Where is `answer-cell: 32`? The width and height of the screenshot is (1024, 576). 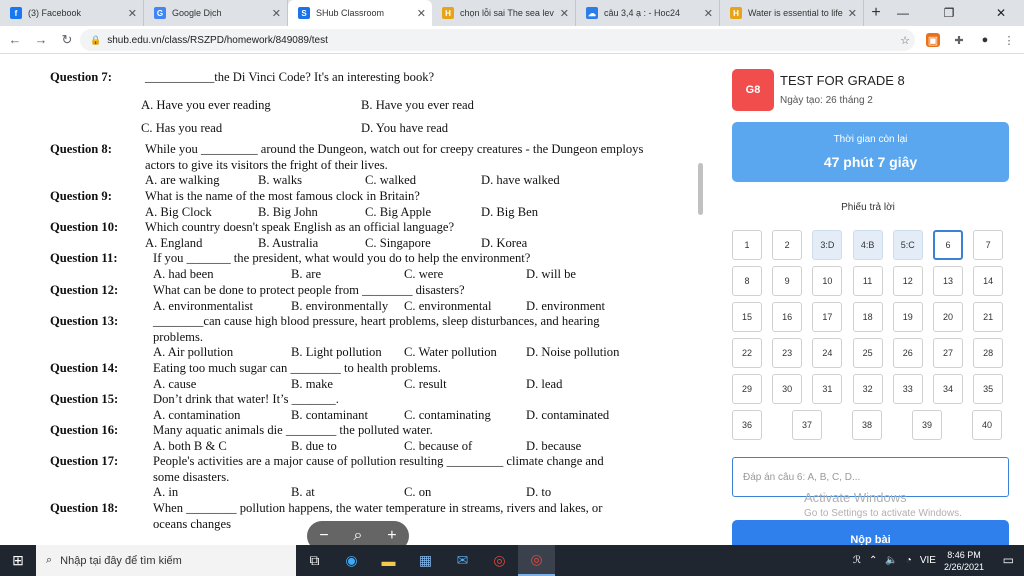 answer-cell: 32 is located at coordinates (867, 389).